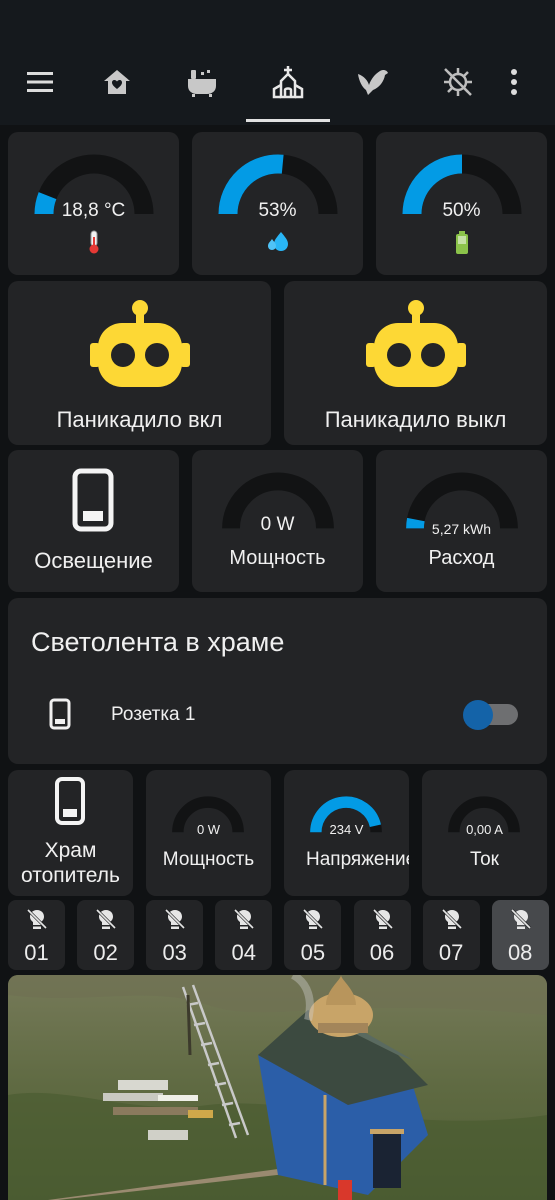 The image size is (555, 1200). I want to click on led-strip-card: Светолента в храме Розетка 1, so click(277, 681).